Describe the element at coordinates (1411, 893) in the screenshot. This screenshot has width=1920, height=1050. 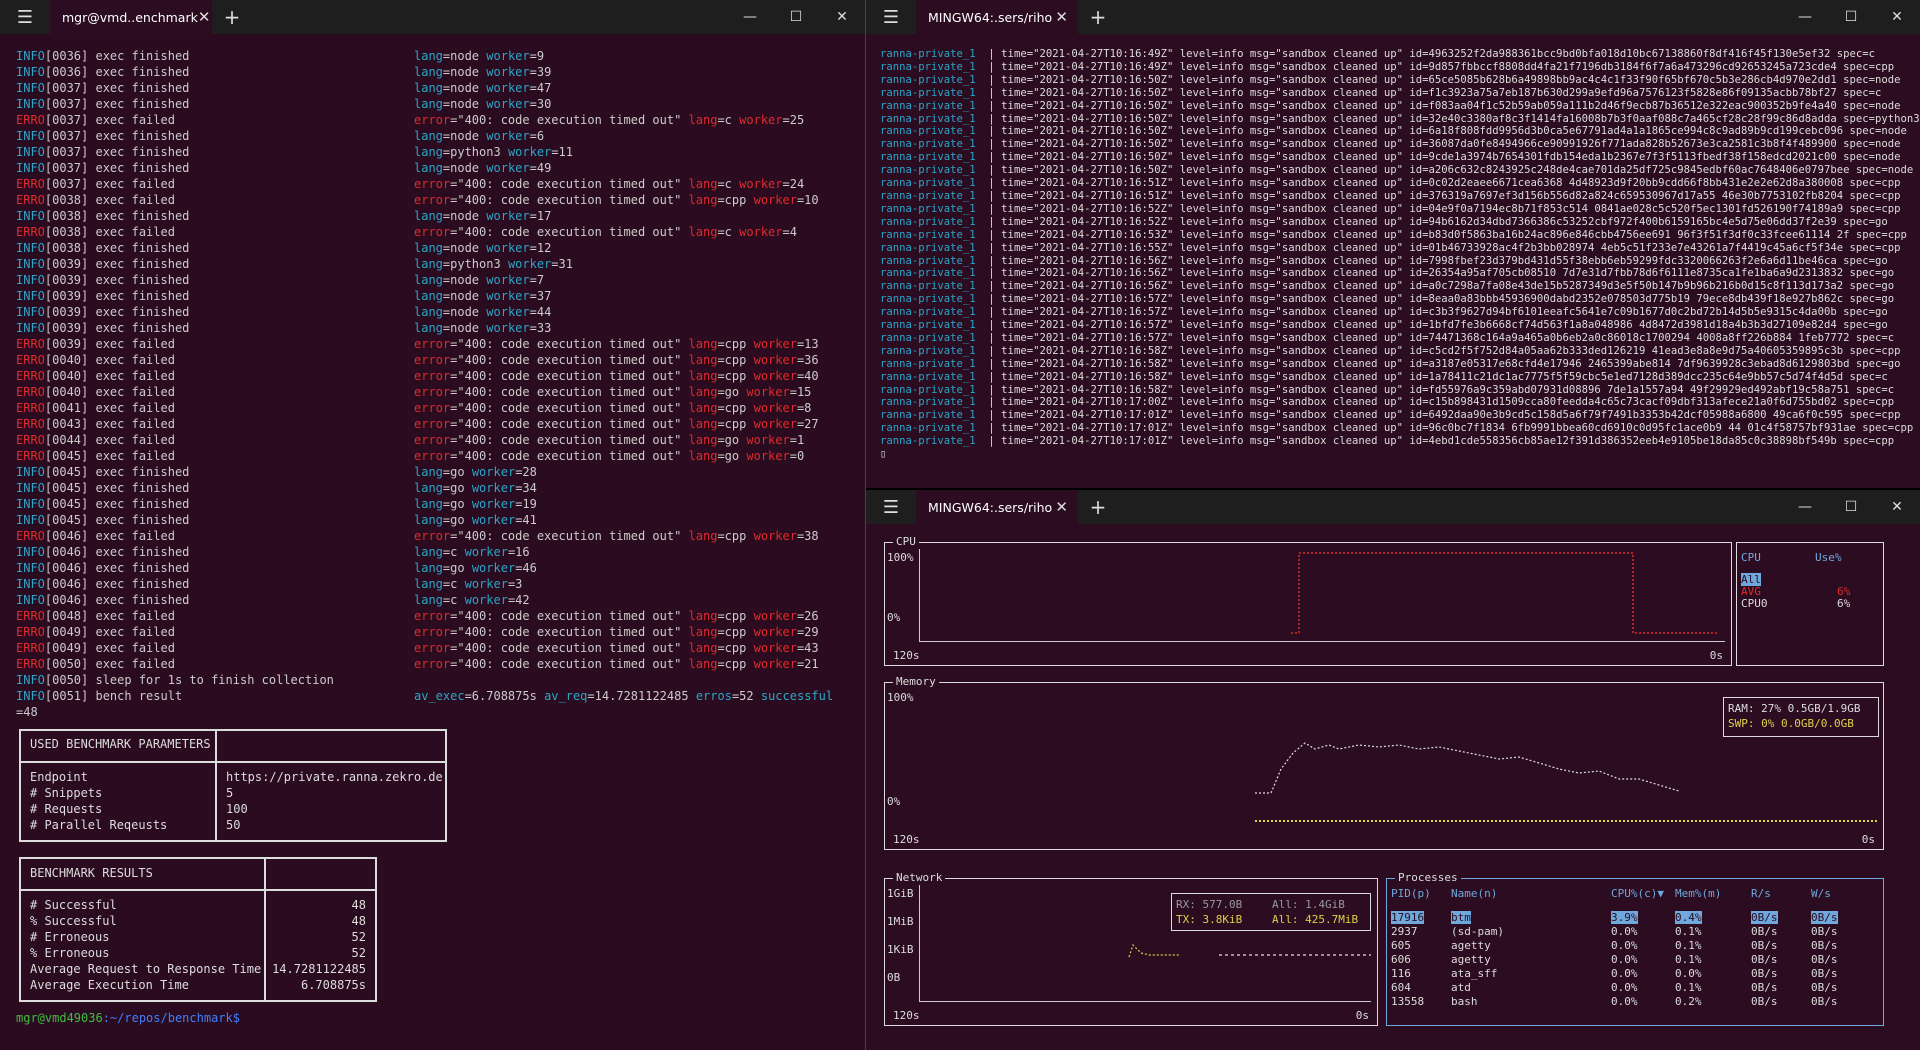
I see `process-col-header: PID(p)` at that location.